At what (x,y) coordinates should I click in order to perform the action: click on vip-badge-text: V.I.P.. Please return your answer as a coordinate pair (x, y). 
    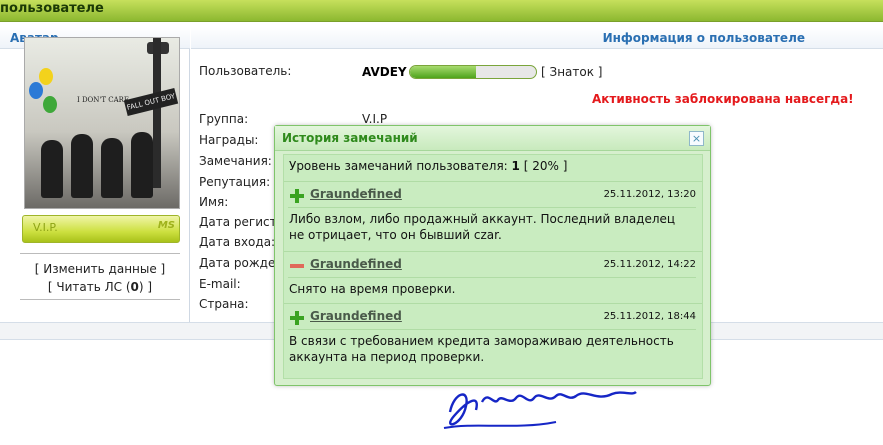
    Looking at the image, I should click on (45, 227).